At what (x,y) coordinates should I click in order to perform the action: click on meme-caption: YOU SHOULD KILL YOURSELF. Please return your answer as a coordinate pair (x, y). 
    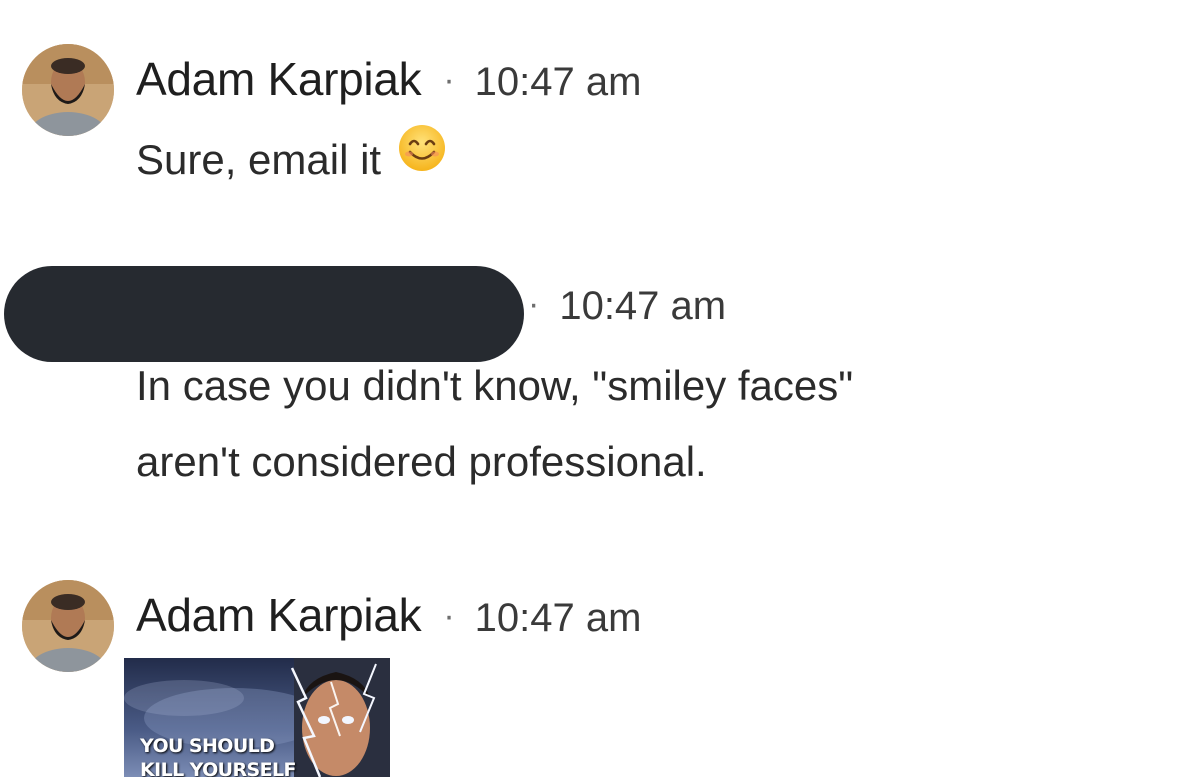
    Looking at the image, I should click on (218, 755).